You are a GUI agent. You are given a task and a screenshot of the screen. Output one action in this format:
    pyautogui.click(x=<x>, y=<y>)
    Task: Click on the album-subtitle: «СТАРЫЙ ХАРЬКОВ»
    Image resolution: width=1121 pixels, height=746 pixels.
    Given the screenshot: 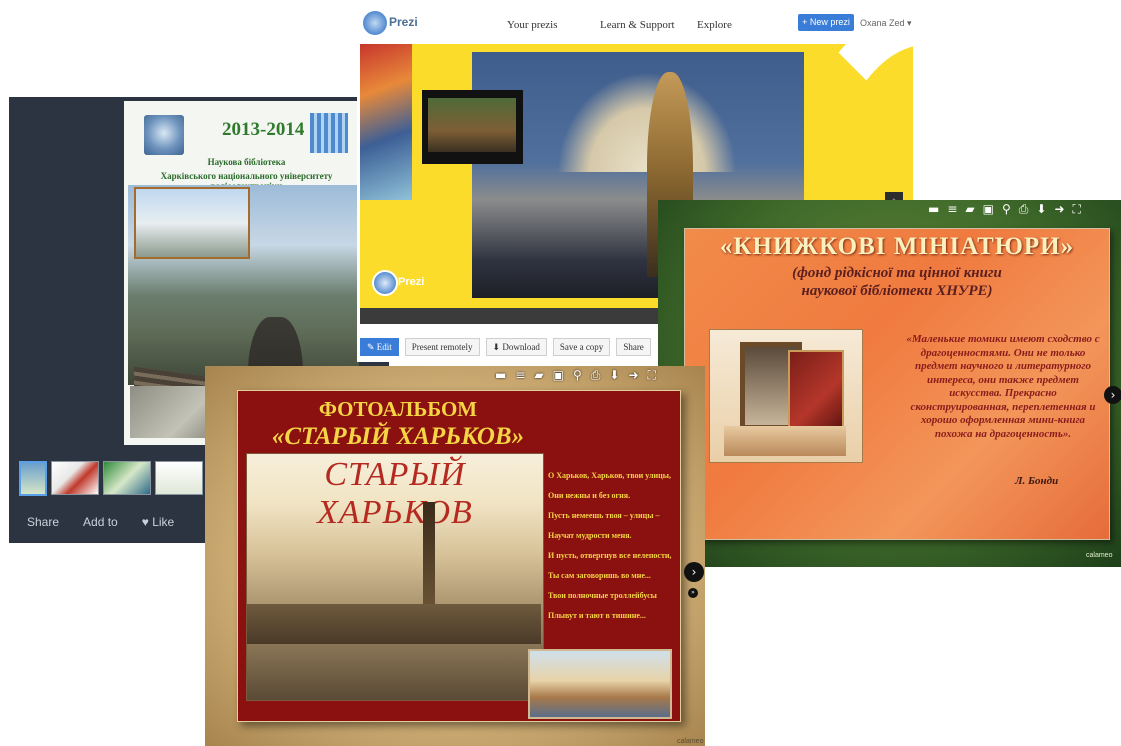 What is the action you would take?
    pyautogui.click(x=398, y=436)
    